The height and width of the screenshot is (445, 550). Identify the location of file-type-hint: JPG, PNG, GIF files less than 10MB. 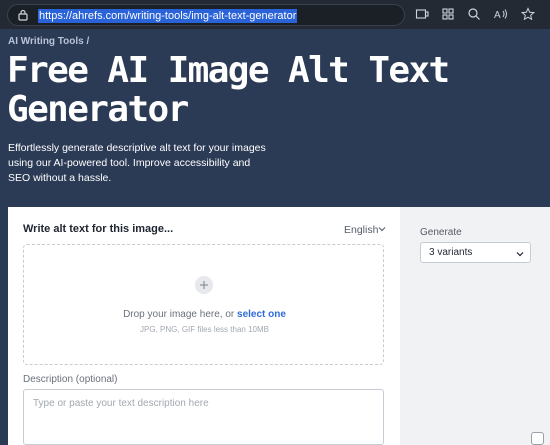
(204, 329).